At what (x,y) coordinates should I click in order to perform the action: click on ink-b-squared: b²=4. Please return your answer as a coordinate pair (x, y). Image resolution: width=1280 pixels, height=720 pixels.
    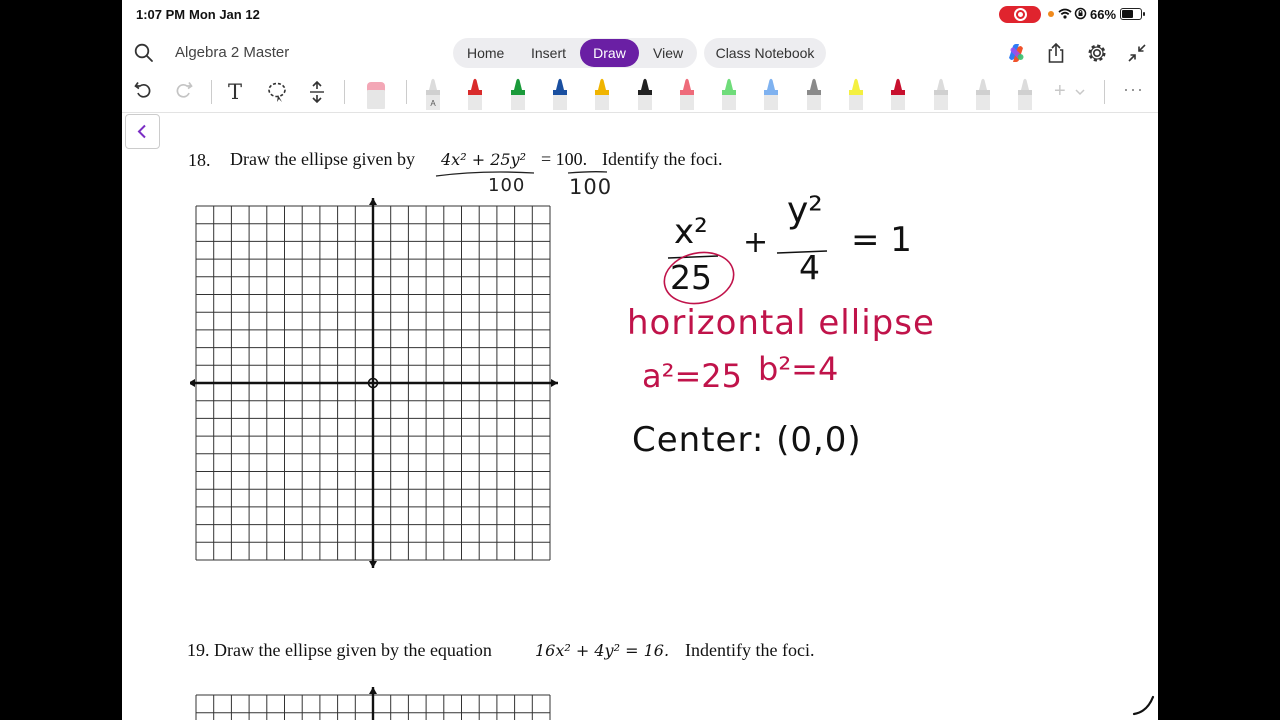
    Looking at the image, I should click on (798, 369).